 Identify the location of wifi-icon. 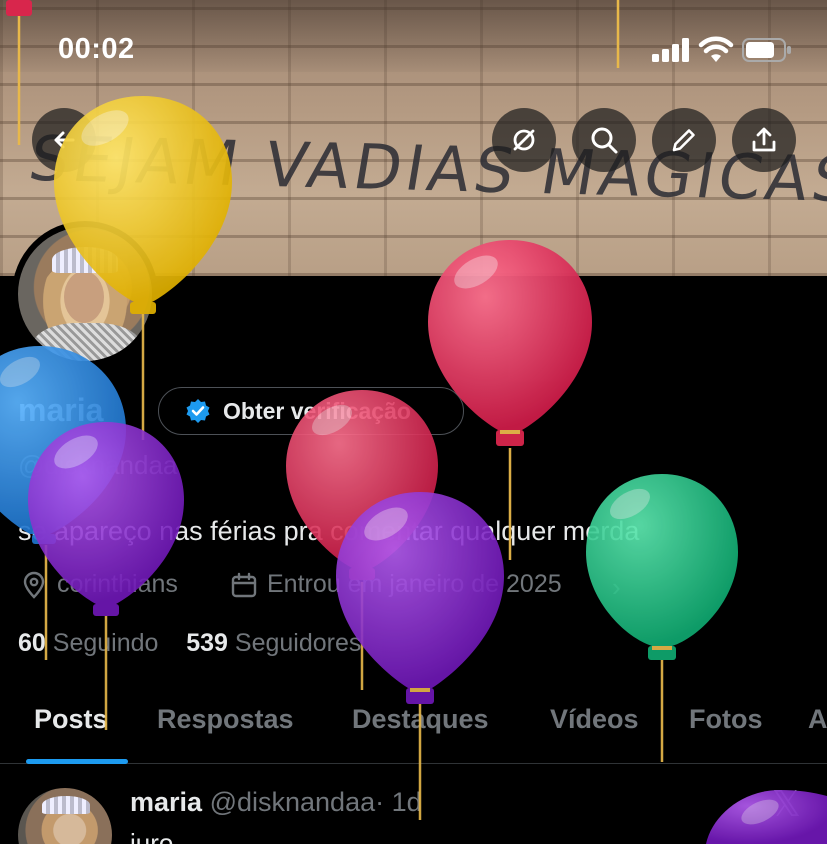
(716, 49).